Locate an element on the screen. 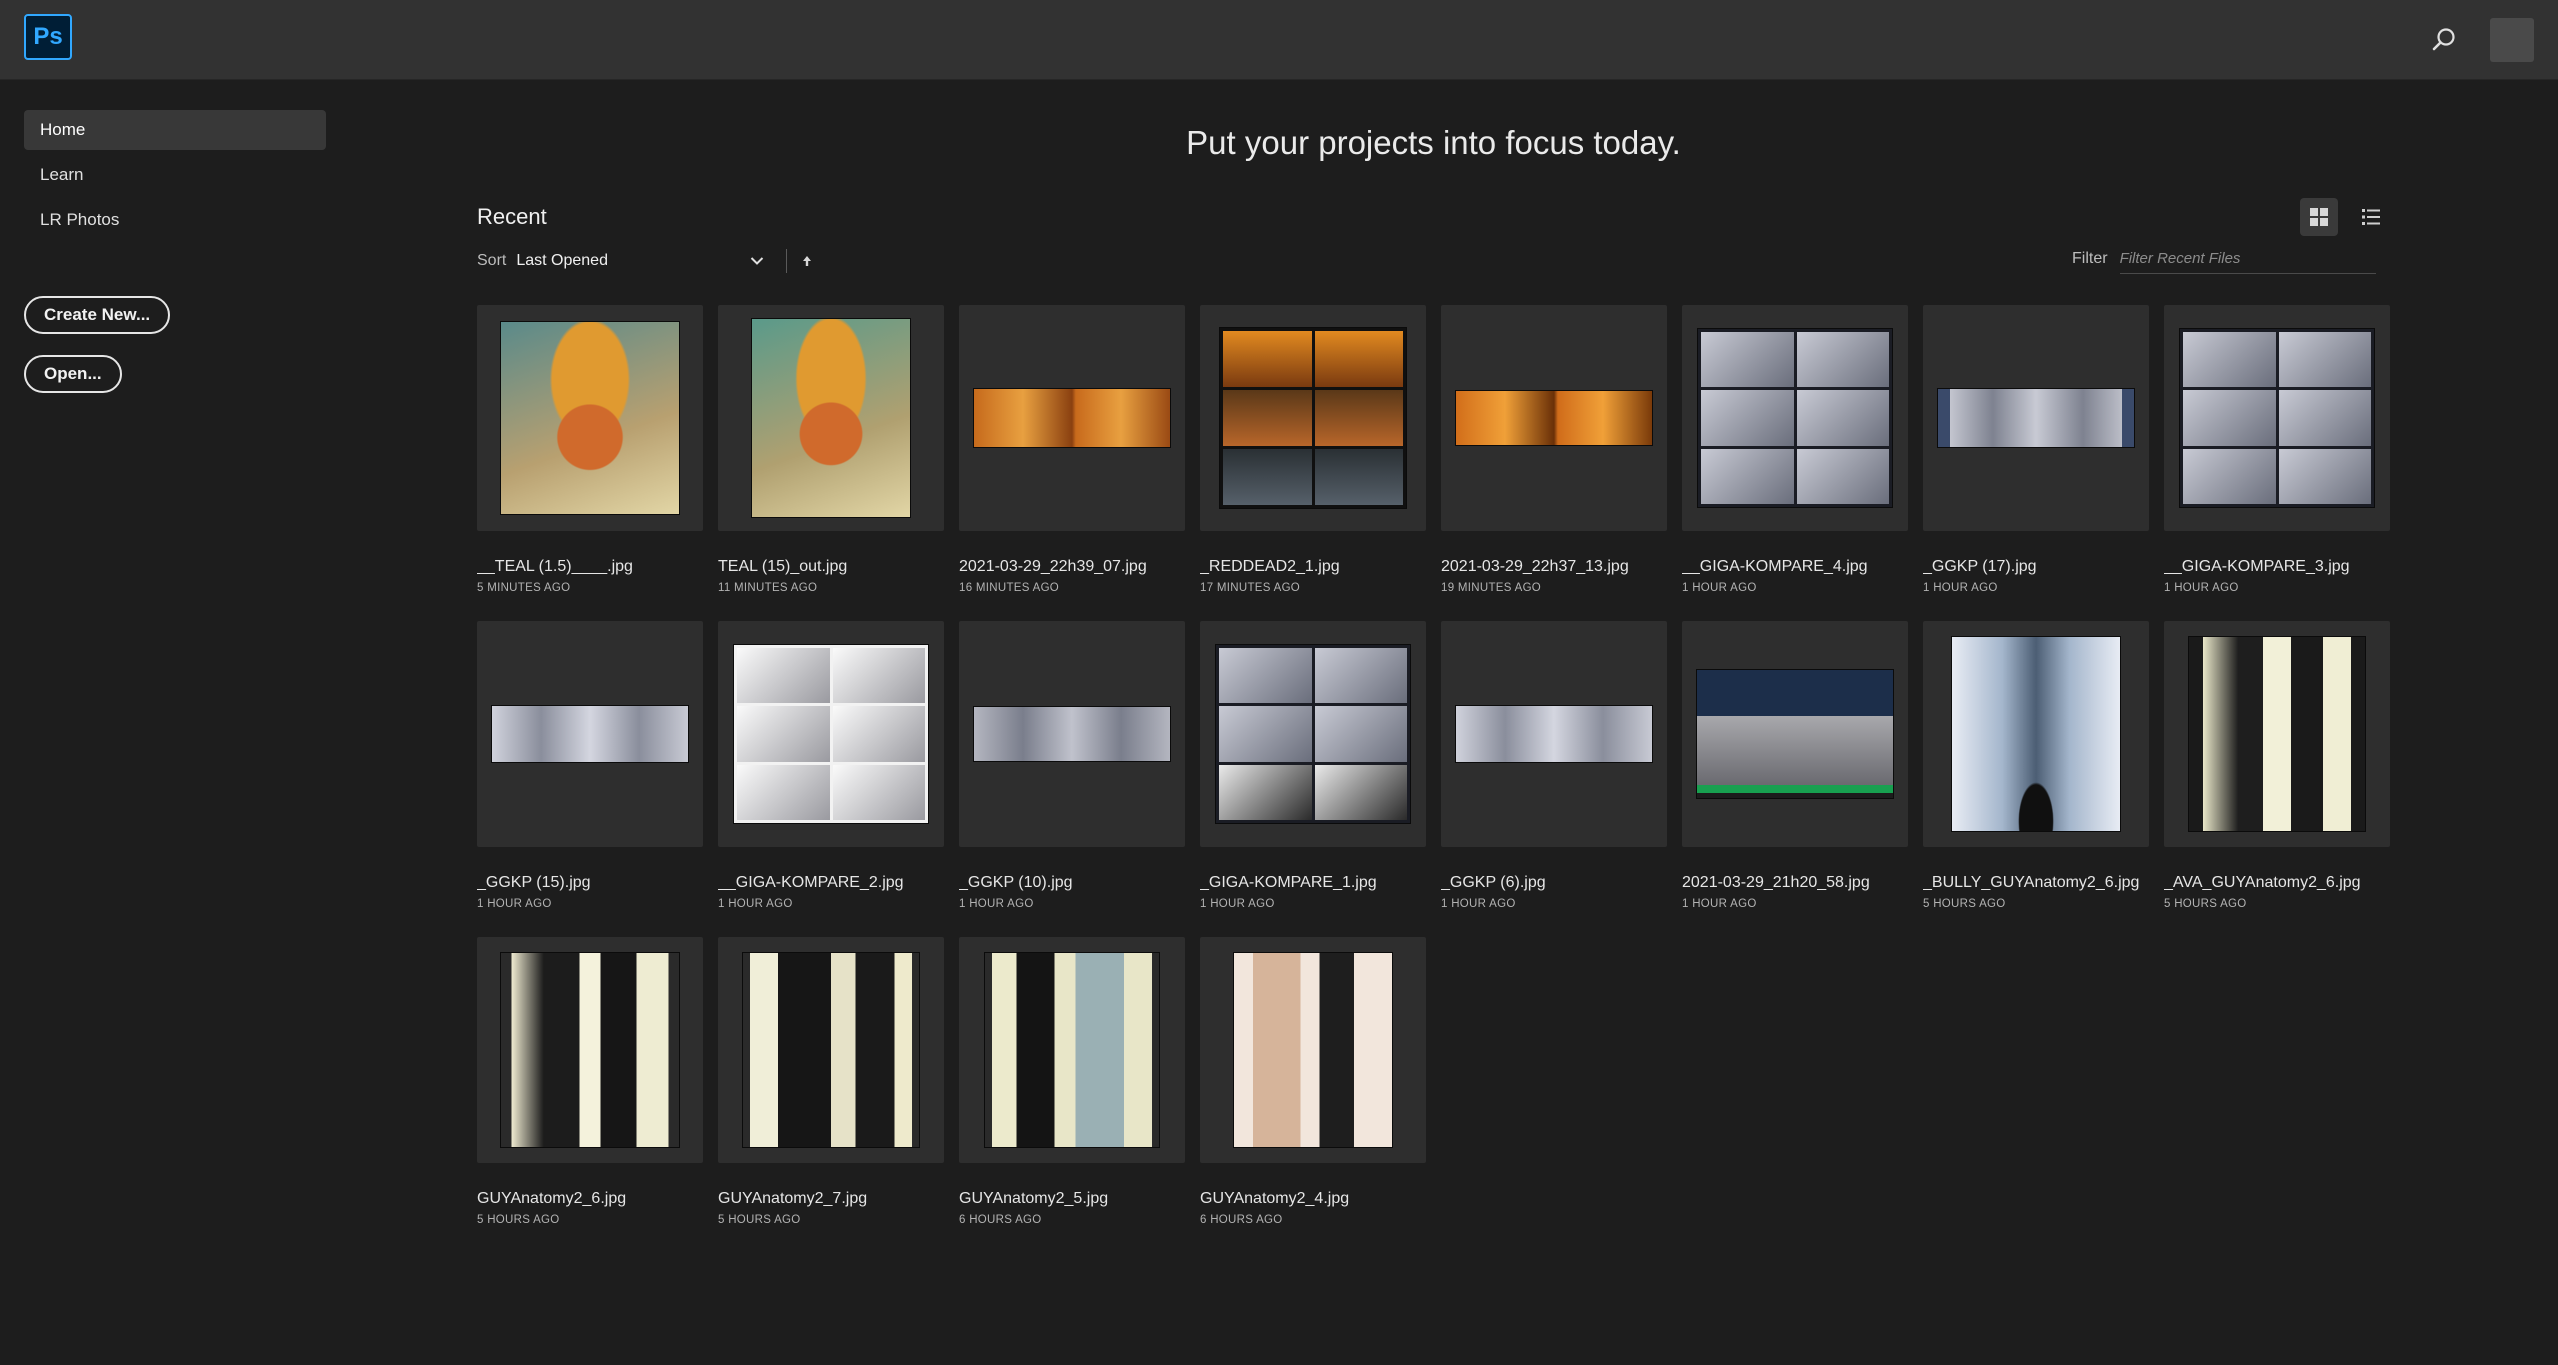  recent-file-card: _REDDEAD2_1.jpg 17 MINUTES AGO is located at coordinates (1313, 463).